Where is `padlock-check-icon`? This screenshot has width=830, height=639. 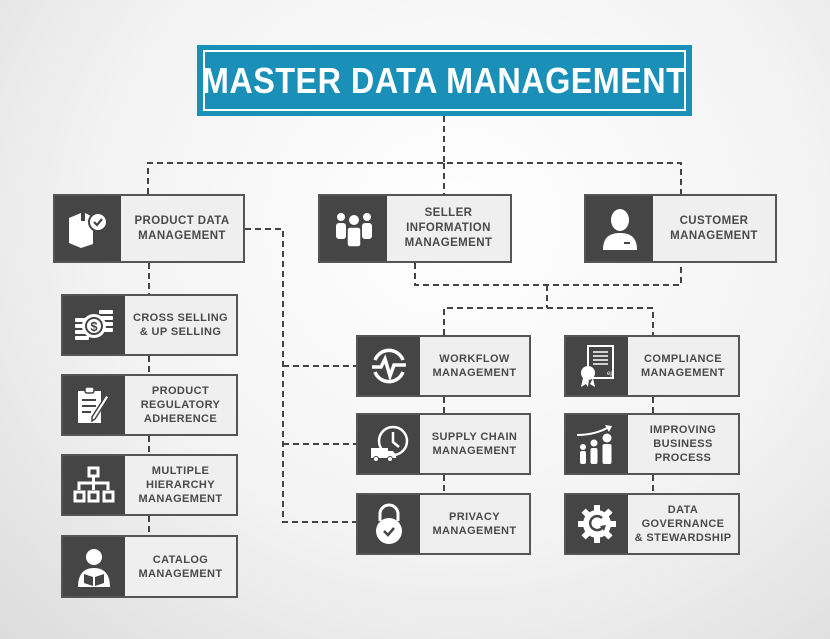
padlock-check-icon is located at coordinates (389, 524).